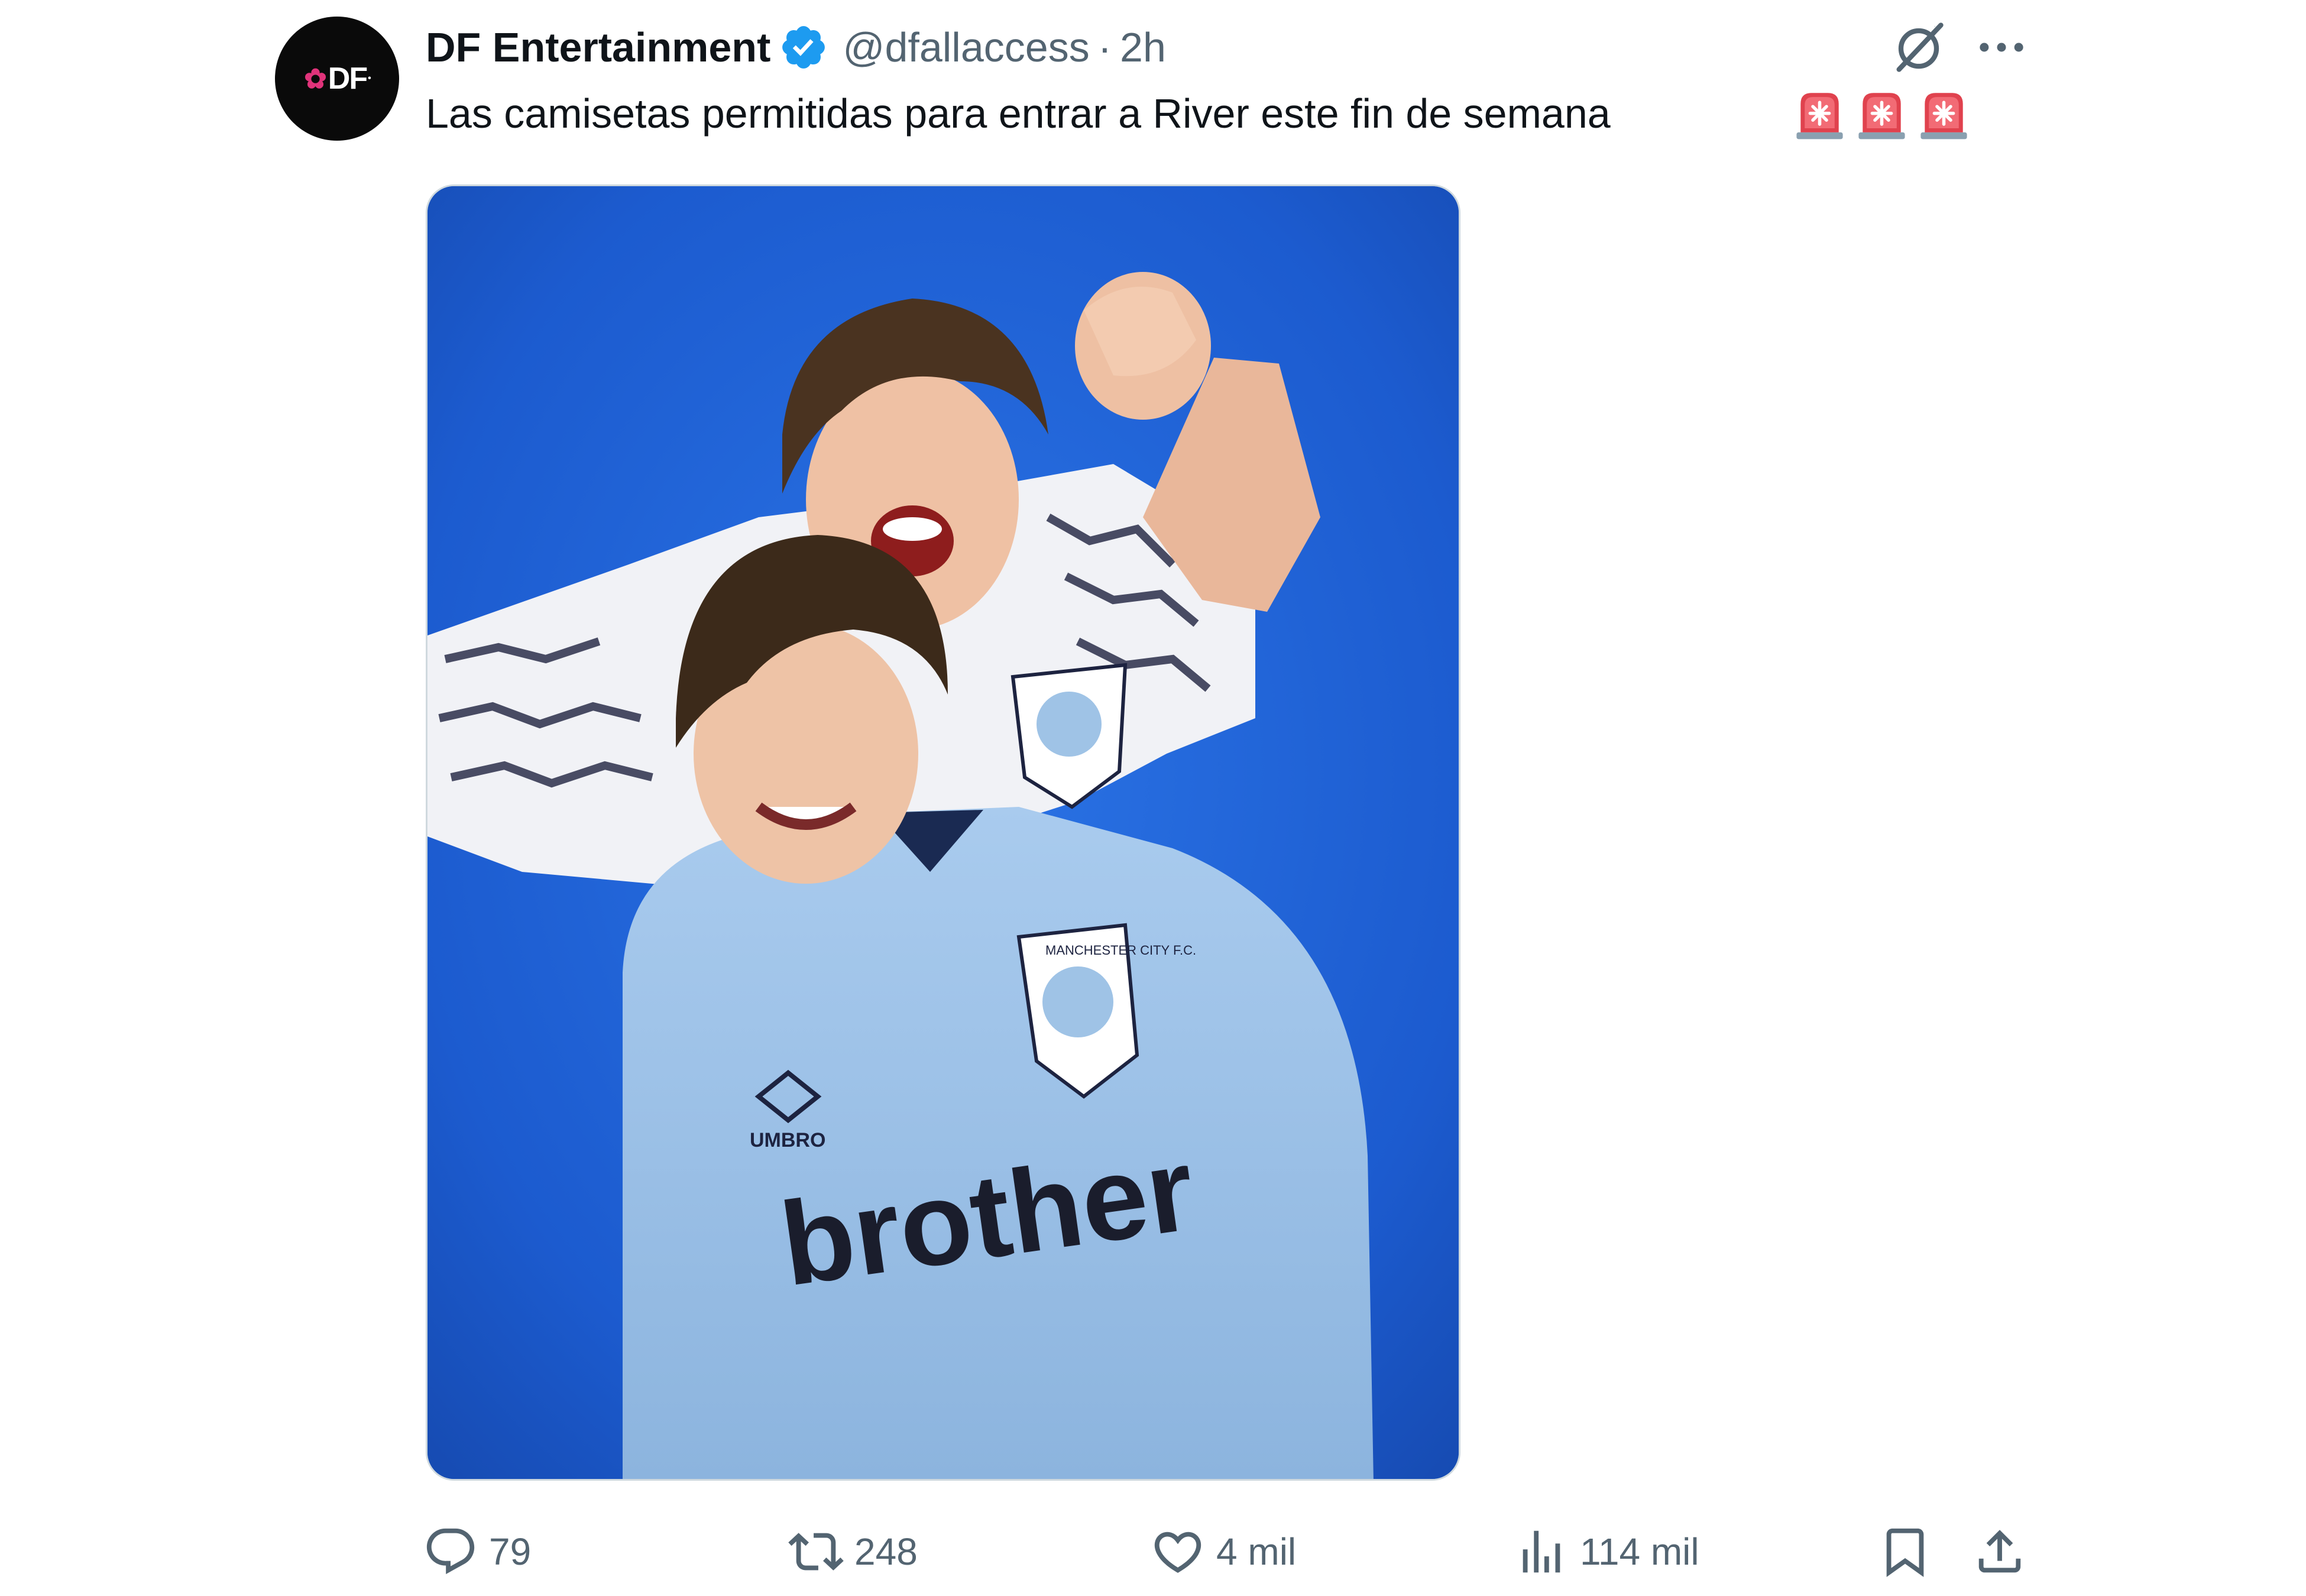 The image size is (2306, 1596). I want to click on df-logo: ✿ DF •, so click(337, 78).